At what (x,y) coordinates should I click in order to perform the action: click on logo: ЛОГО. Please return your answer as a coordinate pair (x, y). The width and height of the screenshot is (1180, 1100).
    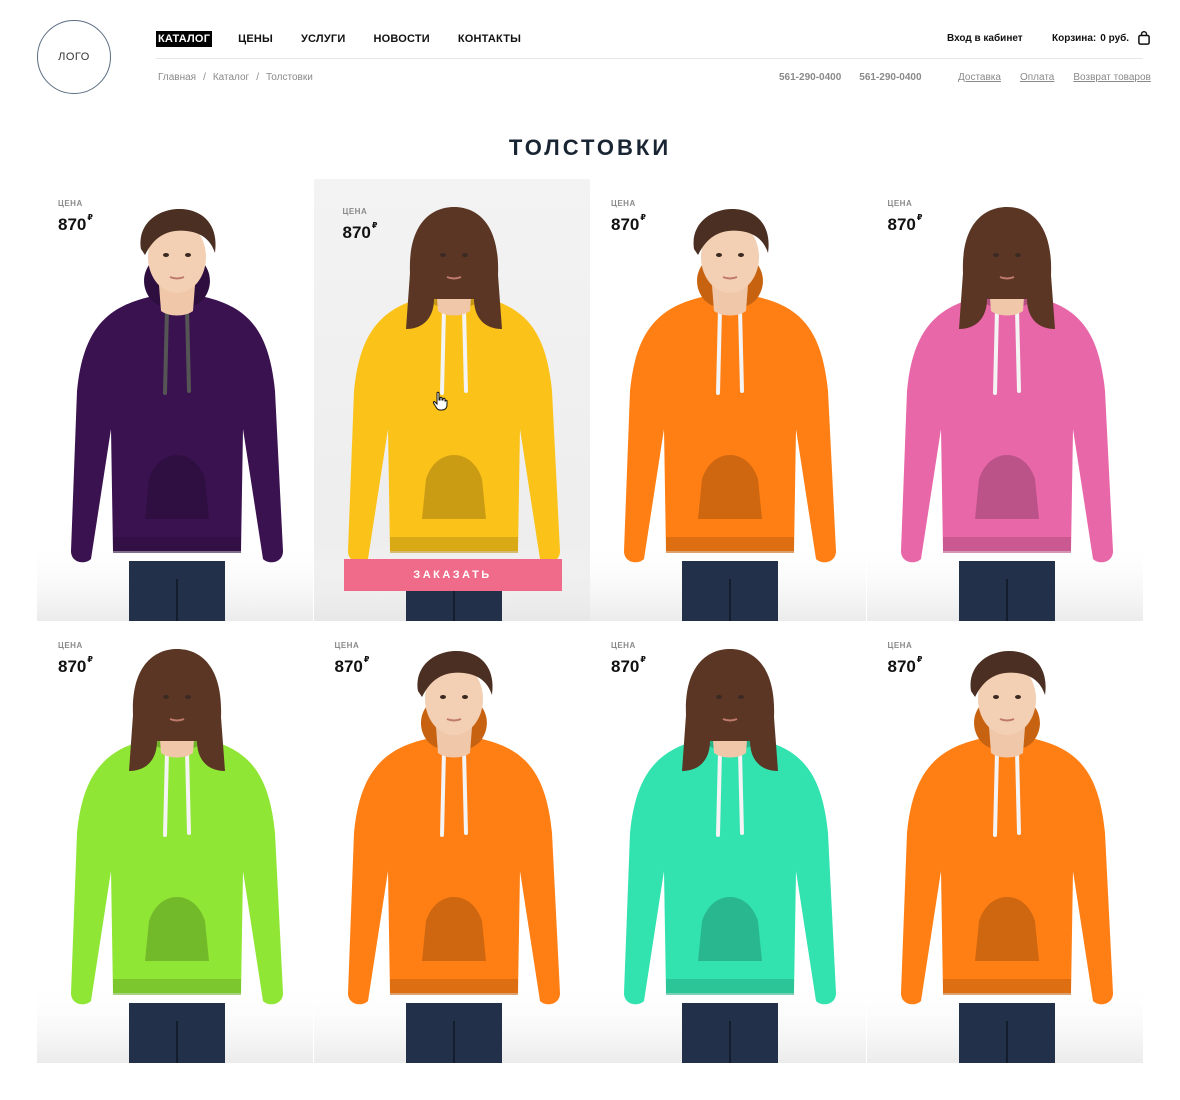
    Looking at the image, I should click on (74, 57).